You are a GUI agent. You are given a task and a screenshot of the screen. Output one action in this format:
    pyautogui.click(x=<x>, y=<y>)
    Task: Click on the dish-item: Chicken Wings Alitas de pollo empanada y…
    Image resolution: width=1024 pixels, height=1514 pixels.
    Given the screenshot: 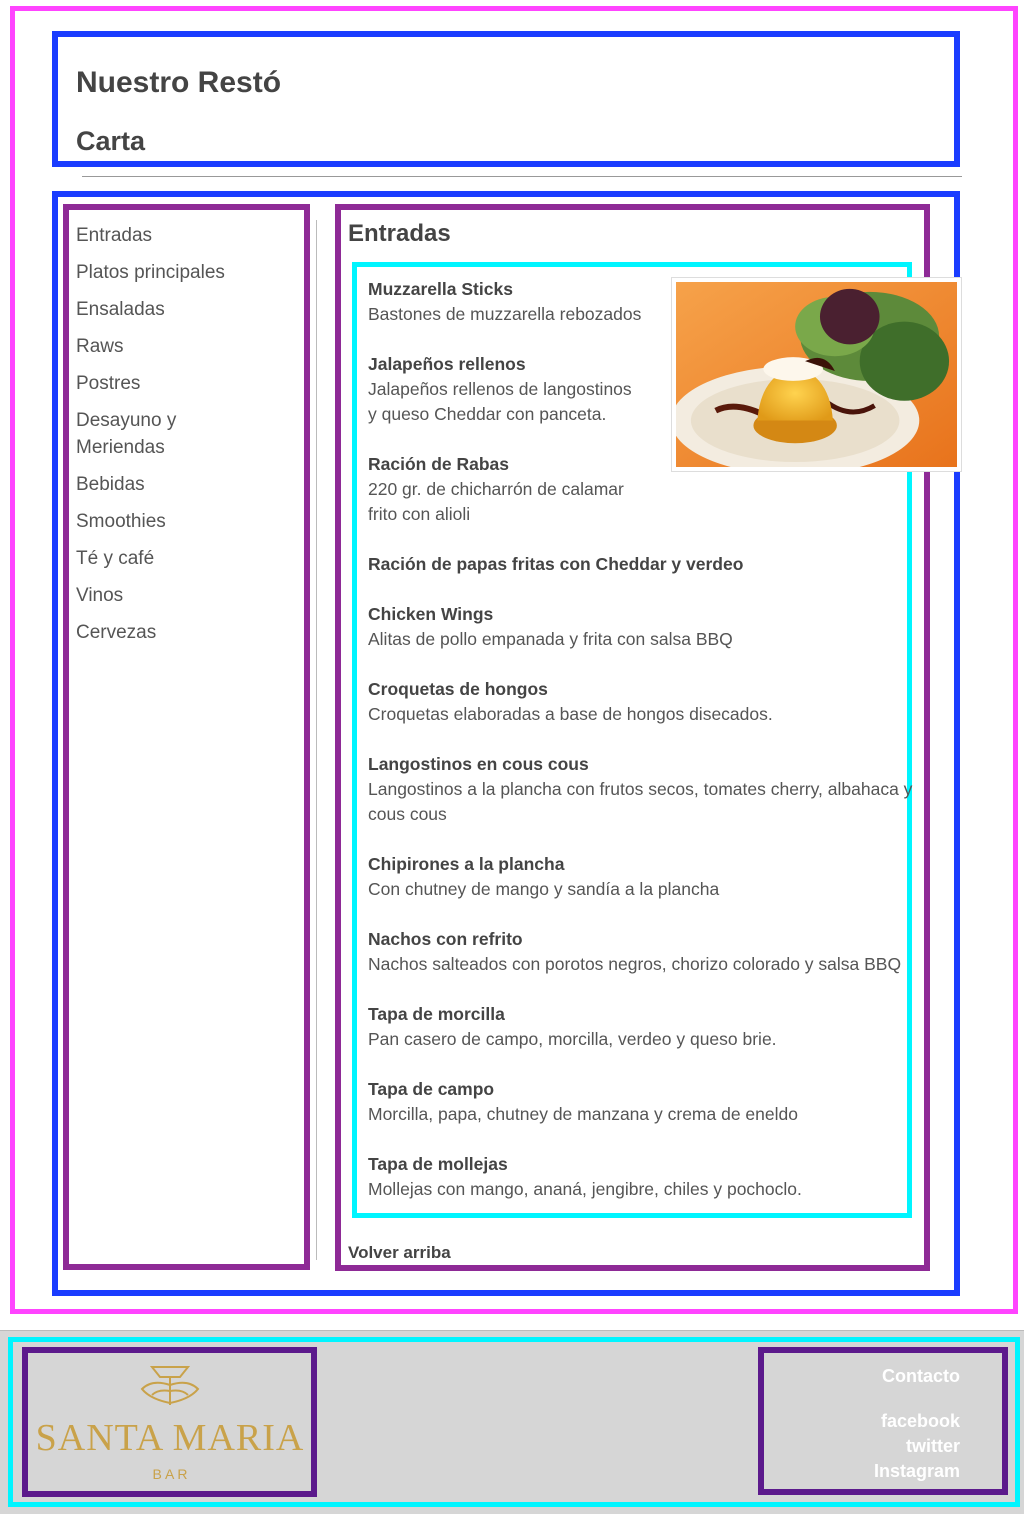 What is the action you would take?
    pyautogui.click(x=653, y=627)
    